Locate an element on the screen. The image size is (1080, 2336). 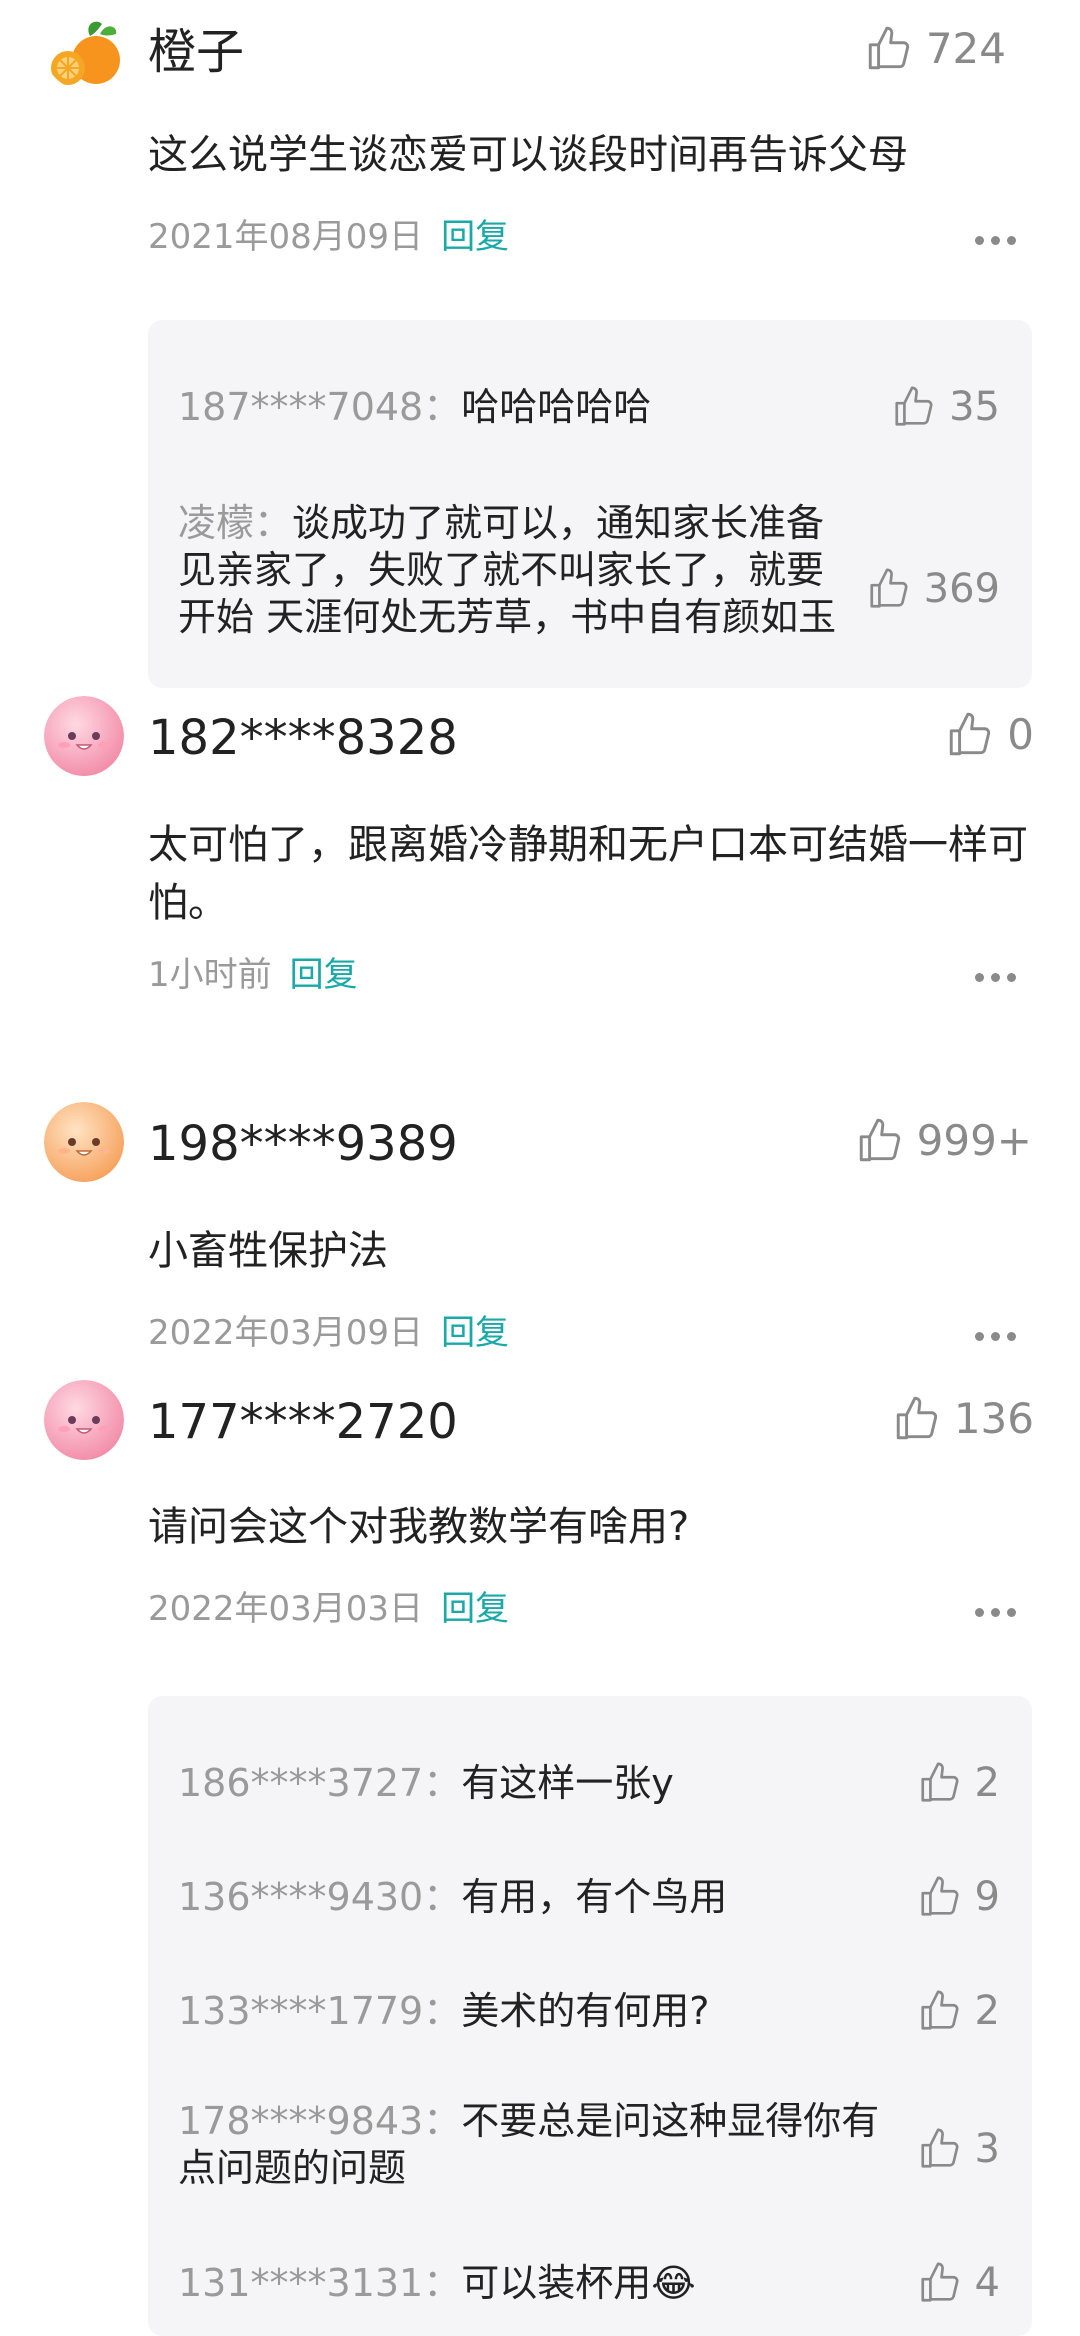
like-button: 0 is located at coordinates (989, 735).